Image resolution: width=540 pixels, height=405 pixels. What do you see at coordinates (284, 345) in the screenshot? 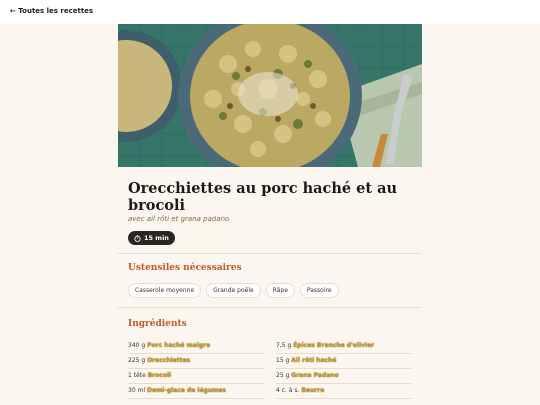
I see `ingredient-qty: 7,5 g` at bounding box center [284, 345].